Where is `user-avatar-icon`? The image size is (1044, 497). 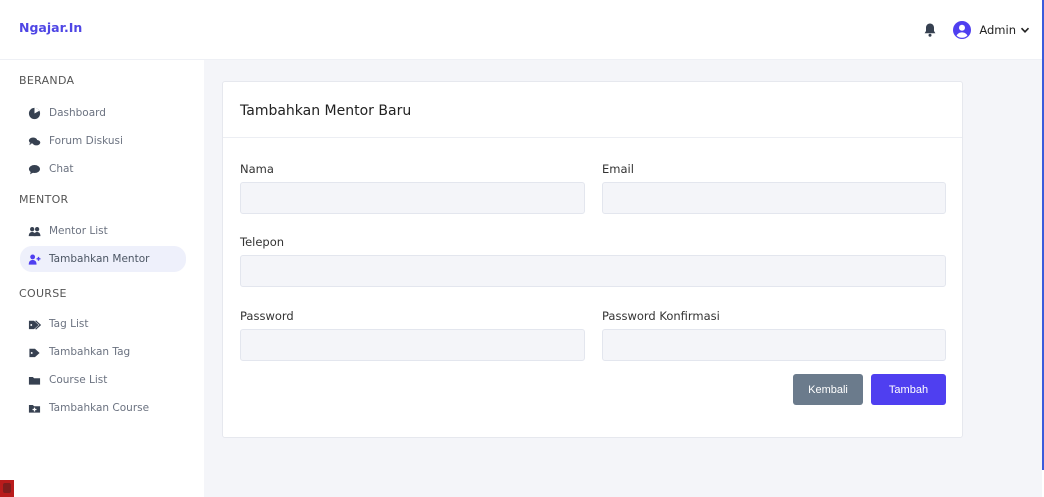 user-avatar-icon is located at coordinates (962, 30).